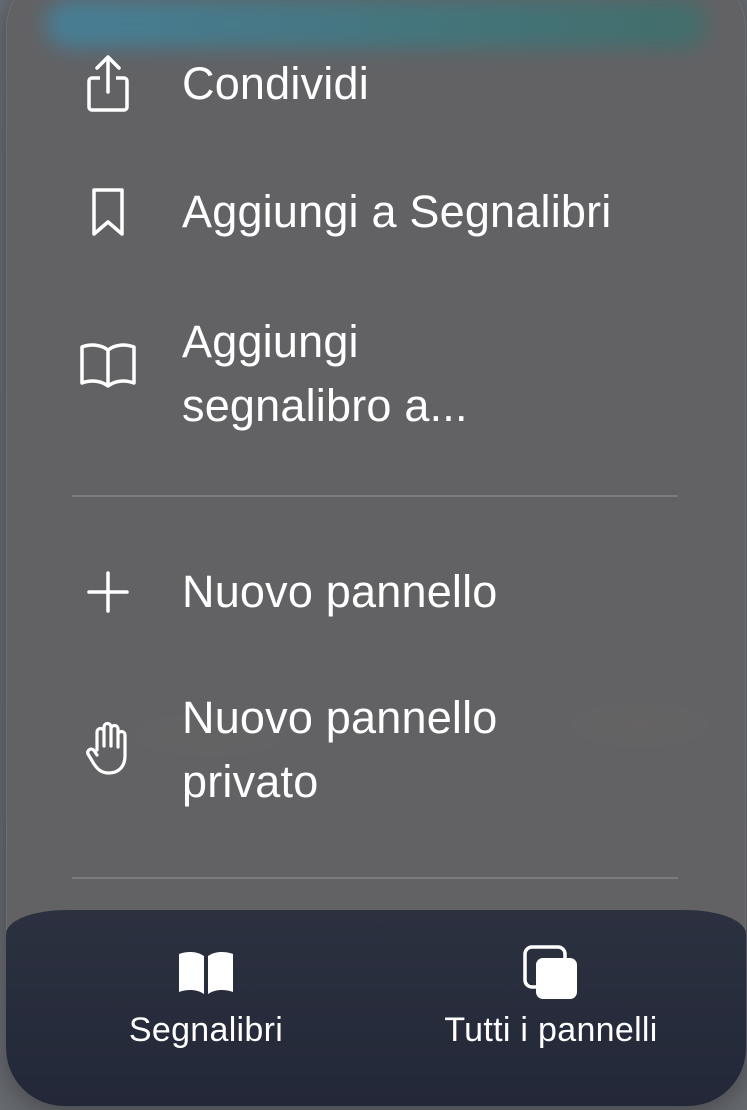  Describe the element at coordinates (551, 973) in the screenshot. I see `tabs-overview-icon` at that location.